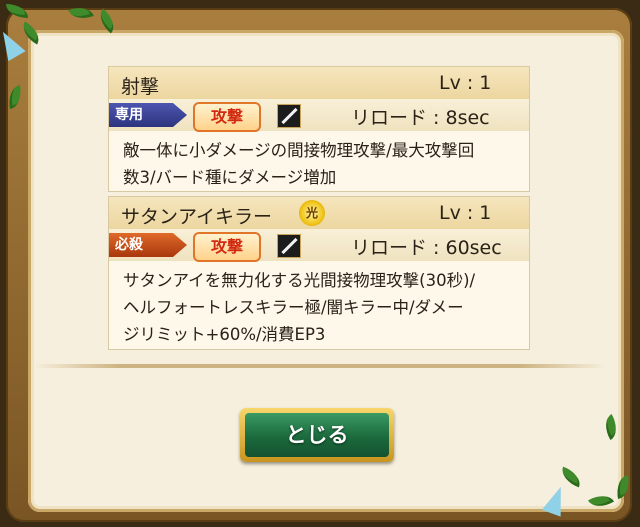 Image resolution: width=640 pixels, height=527 pixels. What do you see at coordinates (299, 280) in the screenshot?
I see `description-line: サタンアイを無力化する光間接物理攻撃(30秒)/` at bounding box center [299, 280].